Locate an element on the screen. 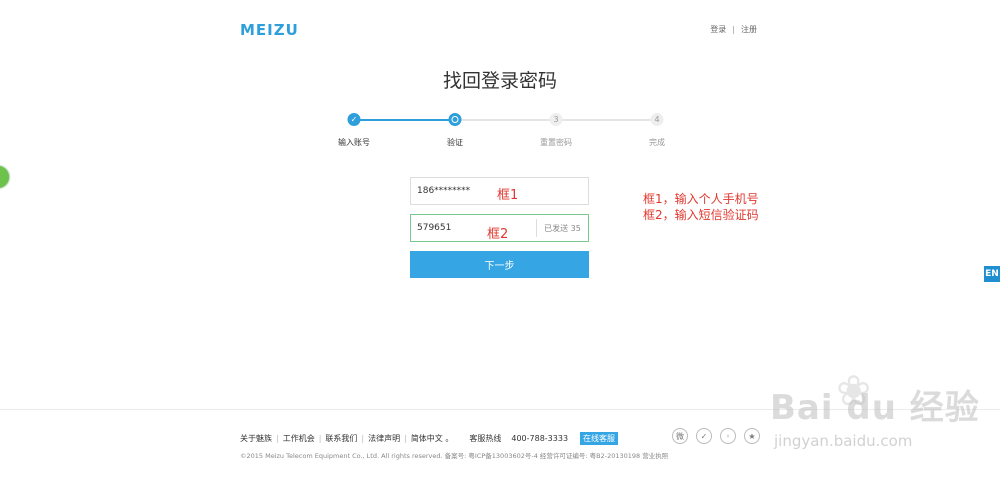 The width and height of the screenshot is (1000, 478). baidu-watermark: ❀ Bai du 经验 jingyan.baidu.com is located at coordinates (877, 418).